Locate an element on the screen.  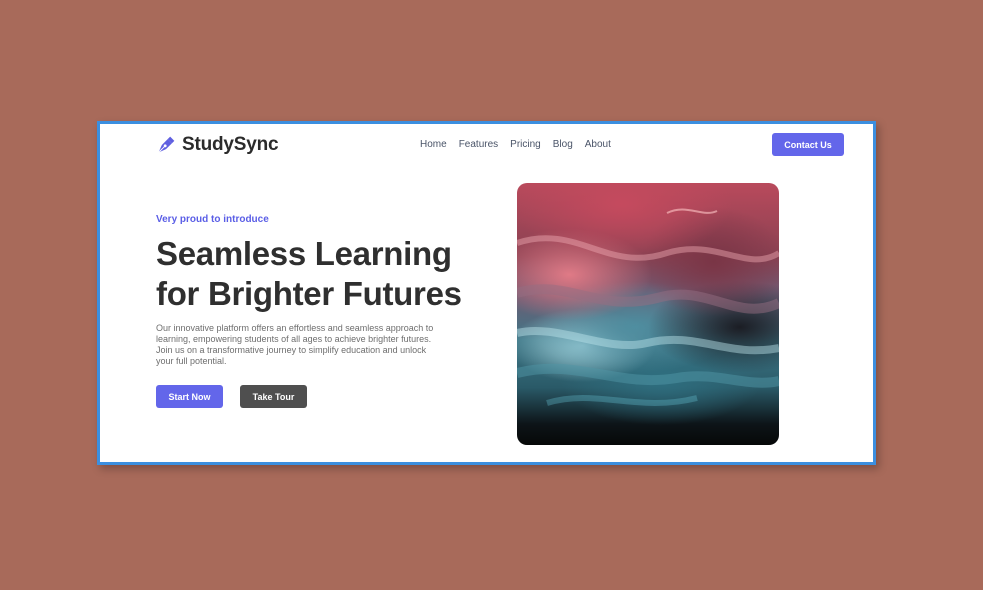
hero-headline: Seamless Learning for Brighter Futures is located at coordinates (309, 274).